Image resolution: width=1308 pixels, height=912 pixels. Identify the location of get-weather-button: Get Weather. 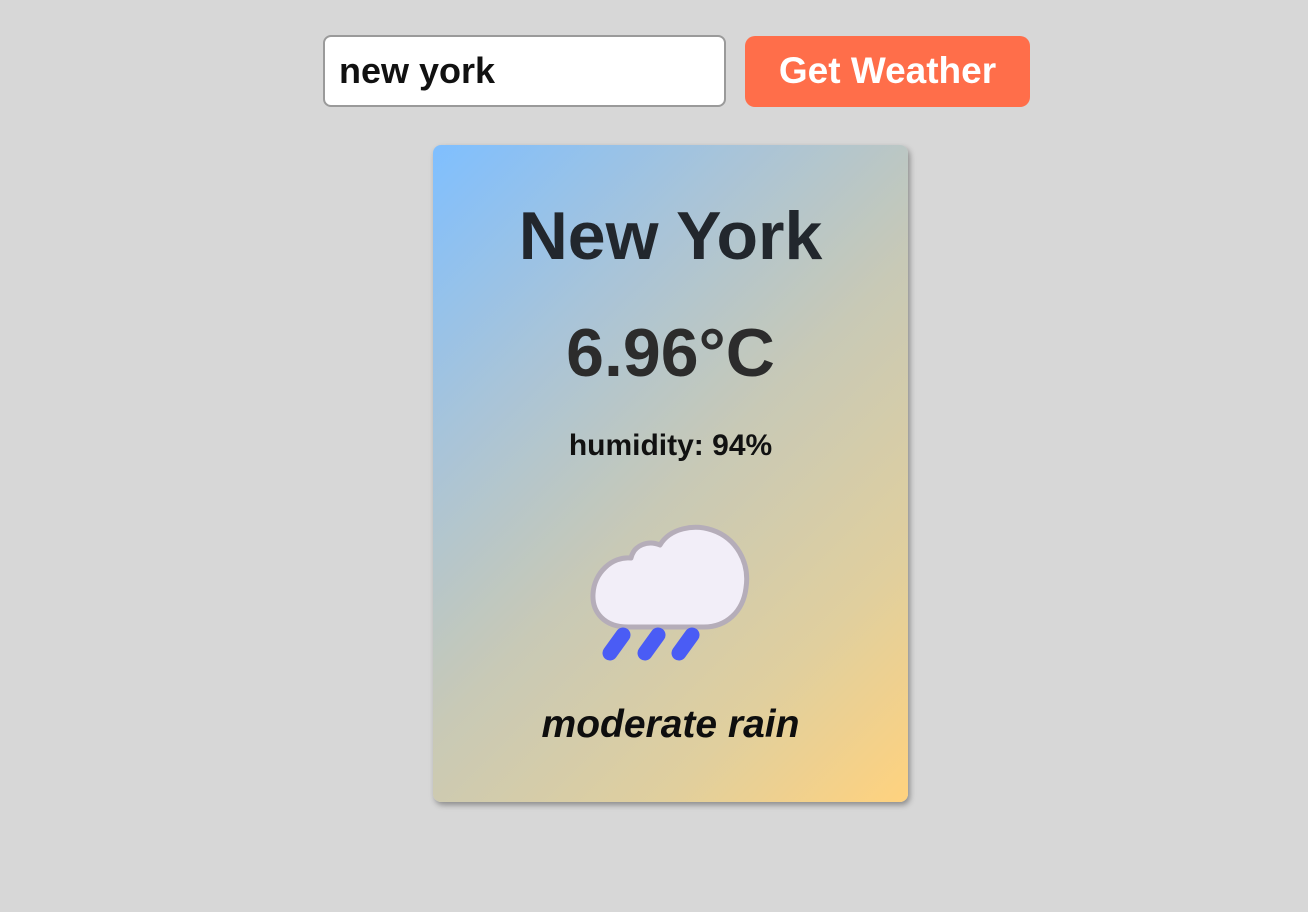
(887, 71).